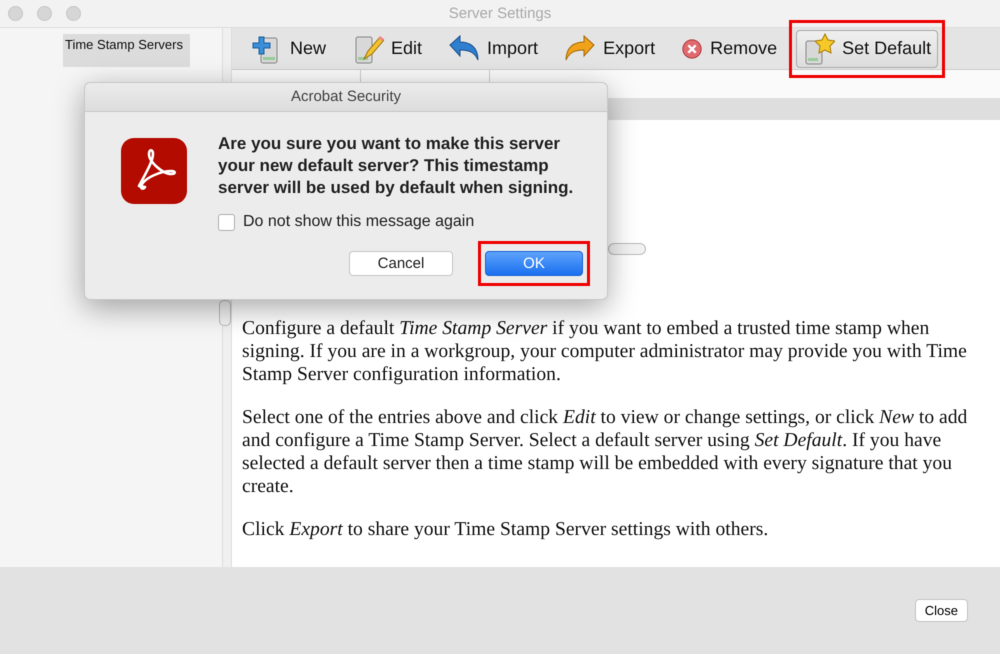 Image resolution: width=1000 pixels, height=654 pixels. I want to click on checkbox-label: Do not show this message again, so click(358, 222).